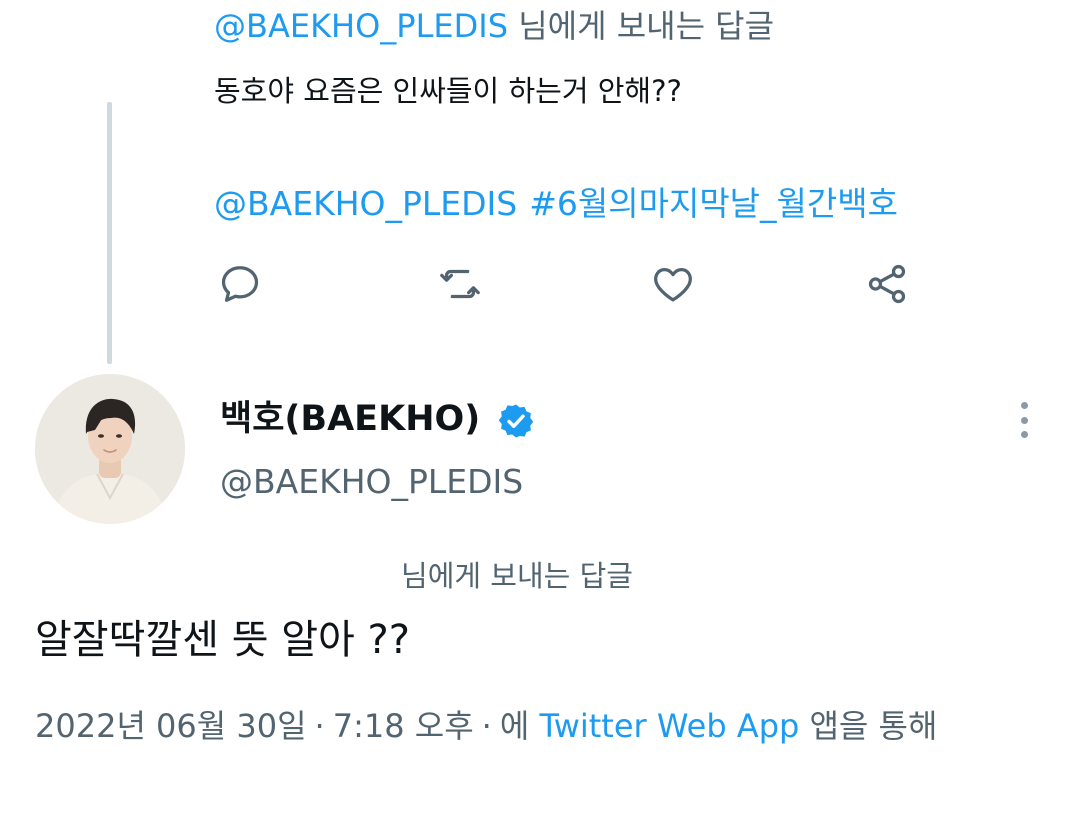 The image size is (1080, 833). I want to click on tweet-time: 7:18 오후, so click(403, 726).